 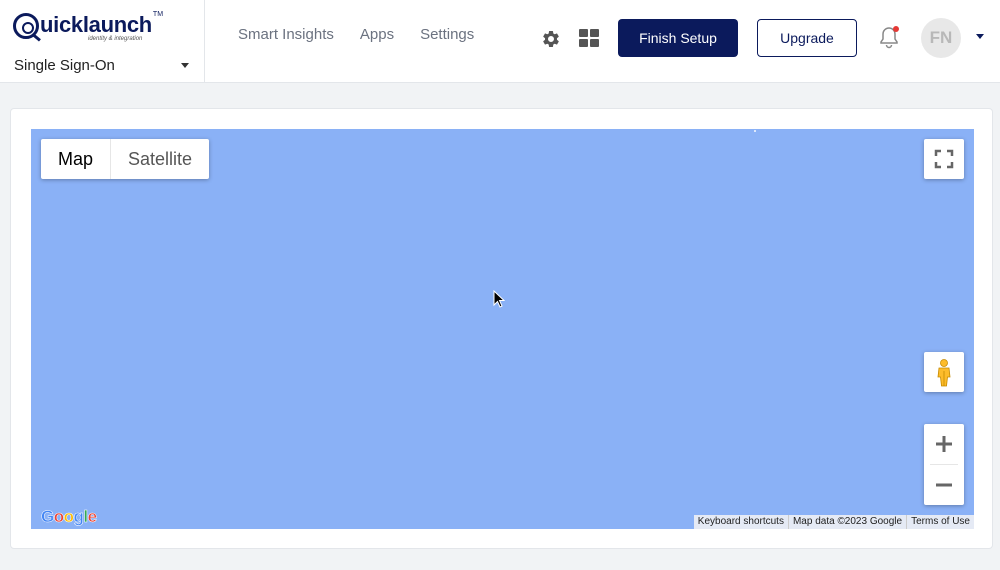 I want to click on gear-icon, so click(x=551, y=39).